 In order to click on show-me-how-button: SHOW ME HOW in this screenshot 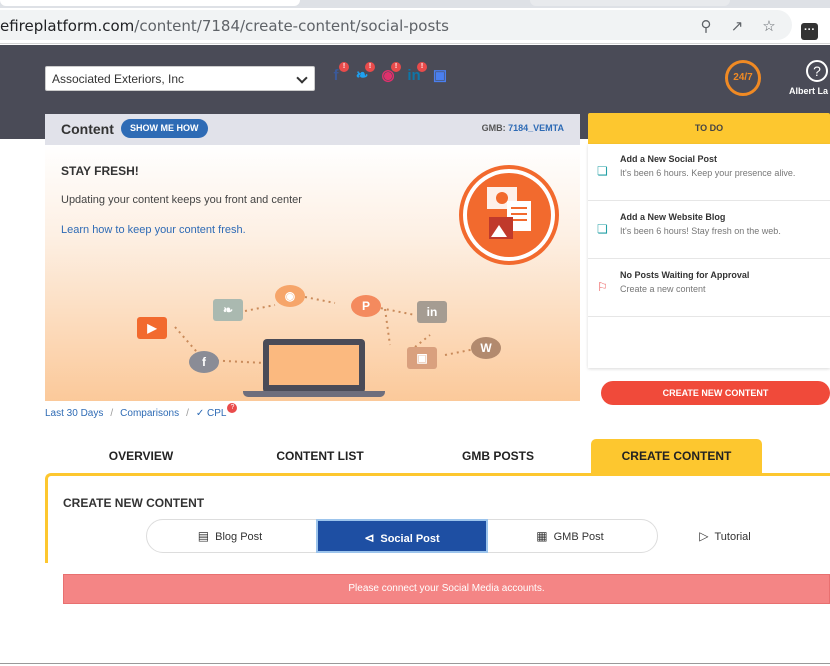, I will do `click(164, 128)`.